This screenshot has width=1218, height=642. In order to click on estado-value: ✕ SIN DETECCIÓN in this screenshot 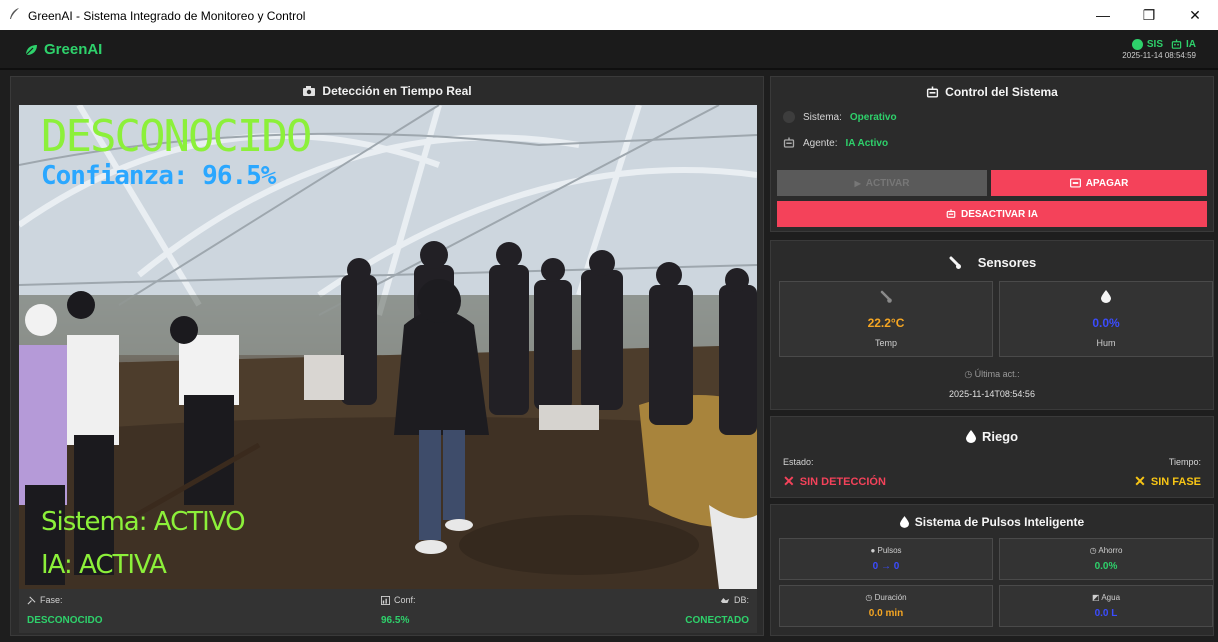, I will do `click(834, 481)`.